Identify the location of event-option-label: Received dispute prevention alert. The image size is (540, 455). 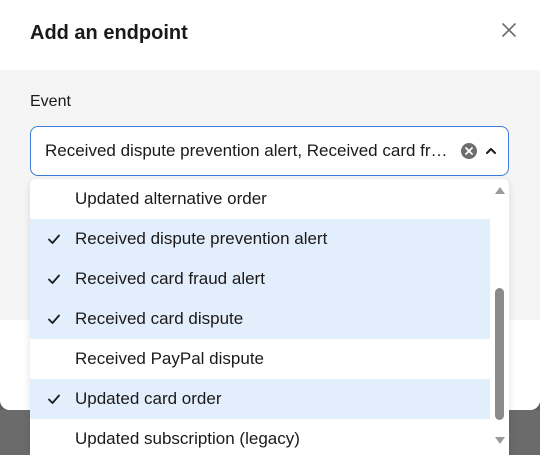
(201, 238).